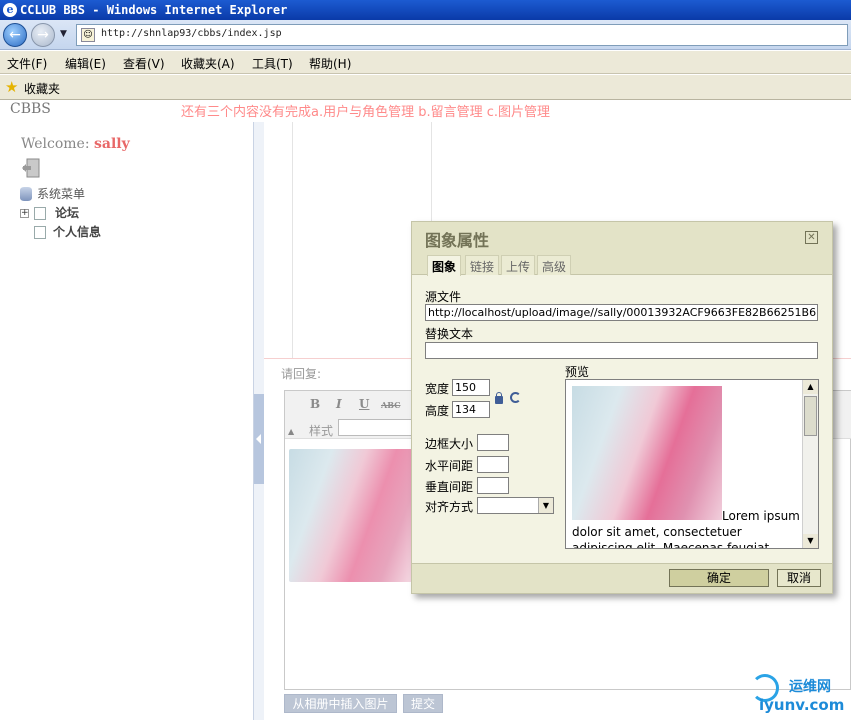  Describe the element at coordinates (61, 194) in the screenshot. I see `tree-root-label: 系统菜单` at that location.